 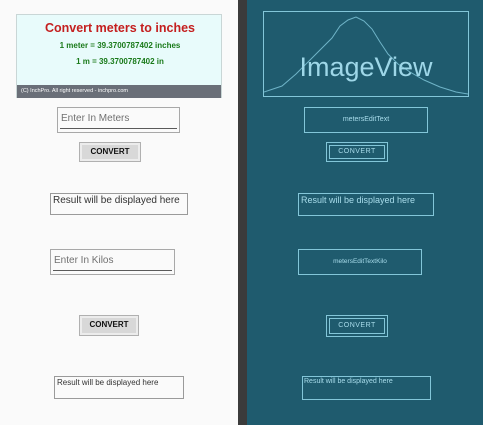 I want to click on banner-conversion-line-2: 1 m = 39.3700787402 in, so click(x=120, y=61).